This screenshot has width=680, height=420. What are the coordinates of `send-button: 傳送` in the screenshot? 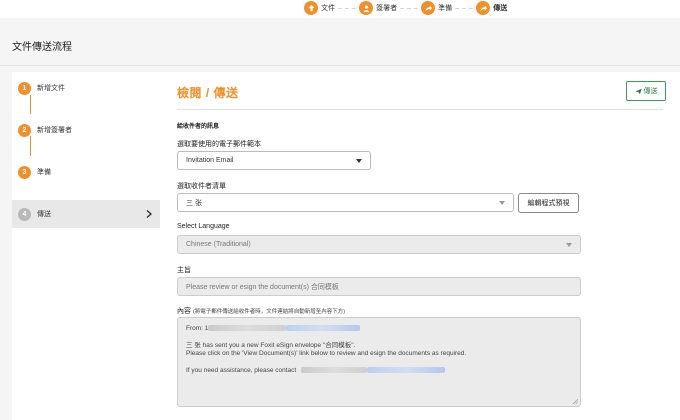 It's located at (646, 91).